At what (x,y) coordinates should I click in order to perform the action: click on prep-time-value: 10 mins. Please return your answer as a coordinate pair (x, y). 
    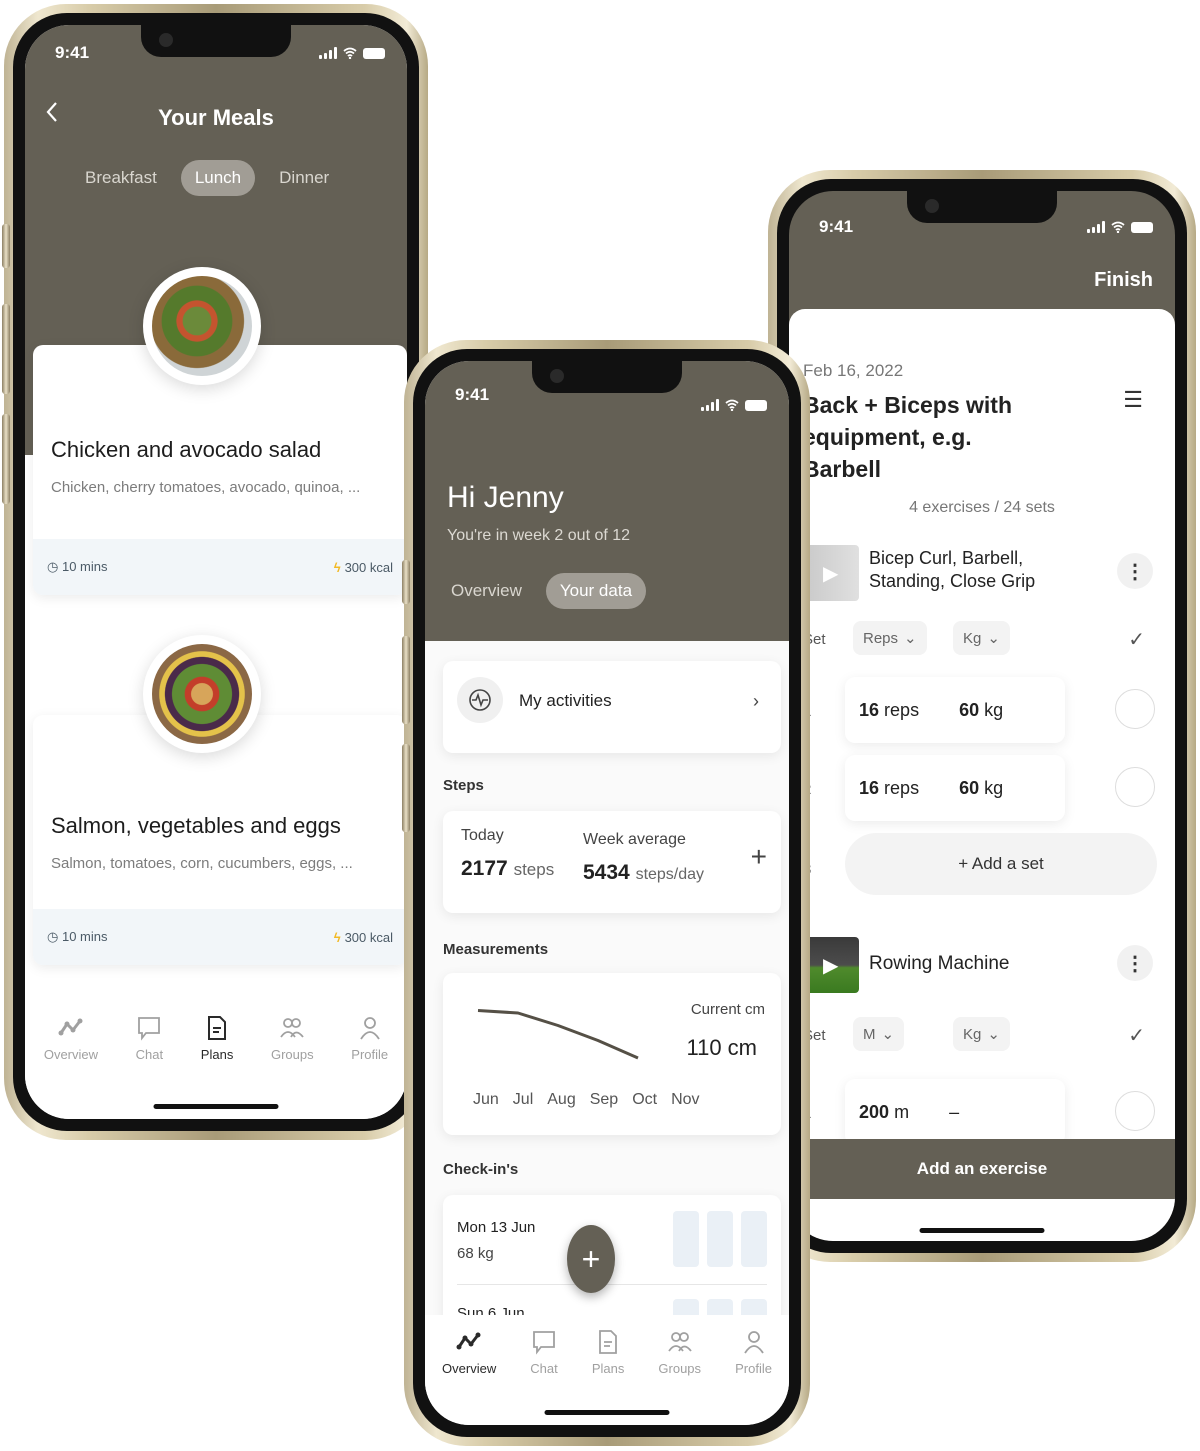
    Looking at the image, I should click on (84, 936).